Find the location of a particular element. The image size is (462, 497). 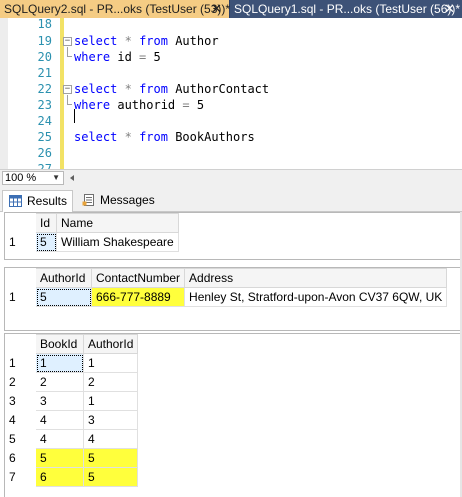

column-header: ContactNumber is located at coordinates (138, 278).